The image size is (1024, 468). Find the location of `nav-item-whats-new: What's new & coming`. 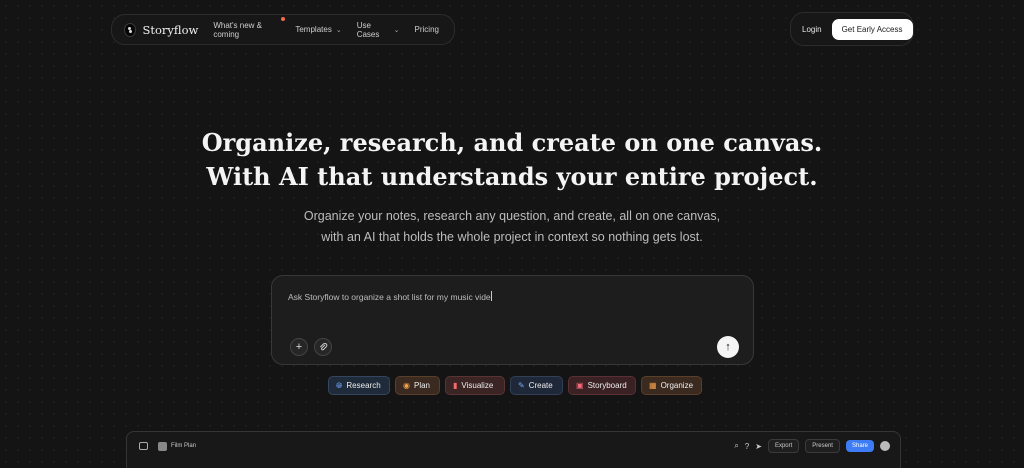

nav-item-whats-new: What's new & coming is located at coordinates (249, 27).